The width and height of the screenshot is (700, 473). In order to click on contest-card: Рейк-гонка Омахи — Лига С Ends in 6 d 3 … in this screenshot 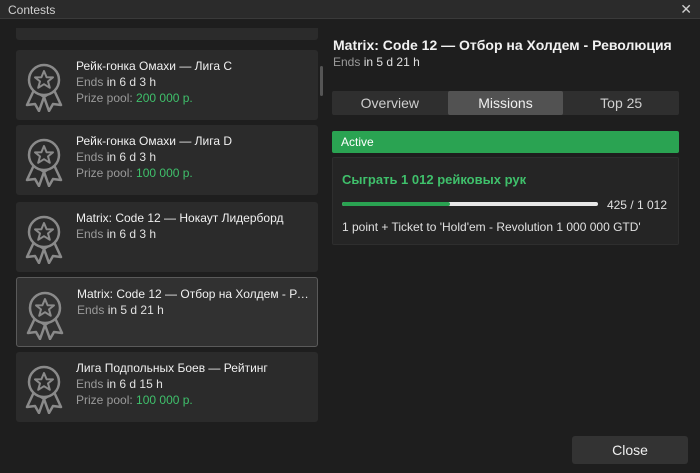, I will do `click(167, 85)`.